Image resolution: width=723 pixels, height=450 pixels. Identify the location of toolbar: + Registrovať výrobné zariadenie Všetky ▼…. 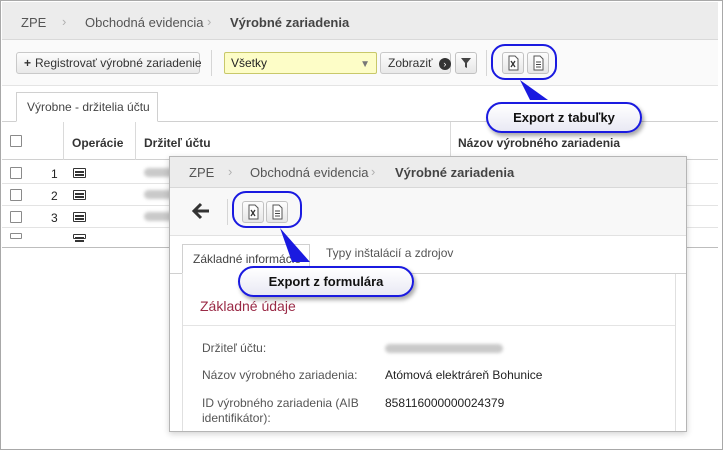
(360, 63).